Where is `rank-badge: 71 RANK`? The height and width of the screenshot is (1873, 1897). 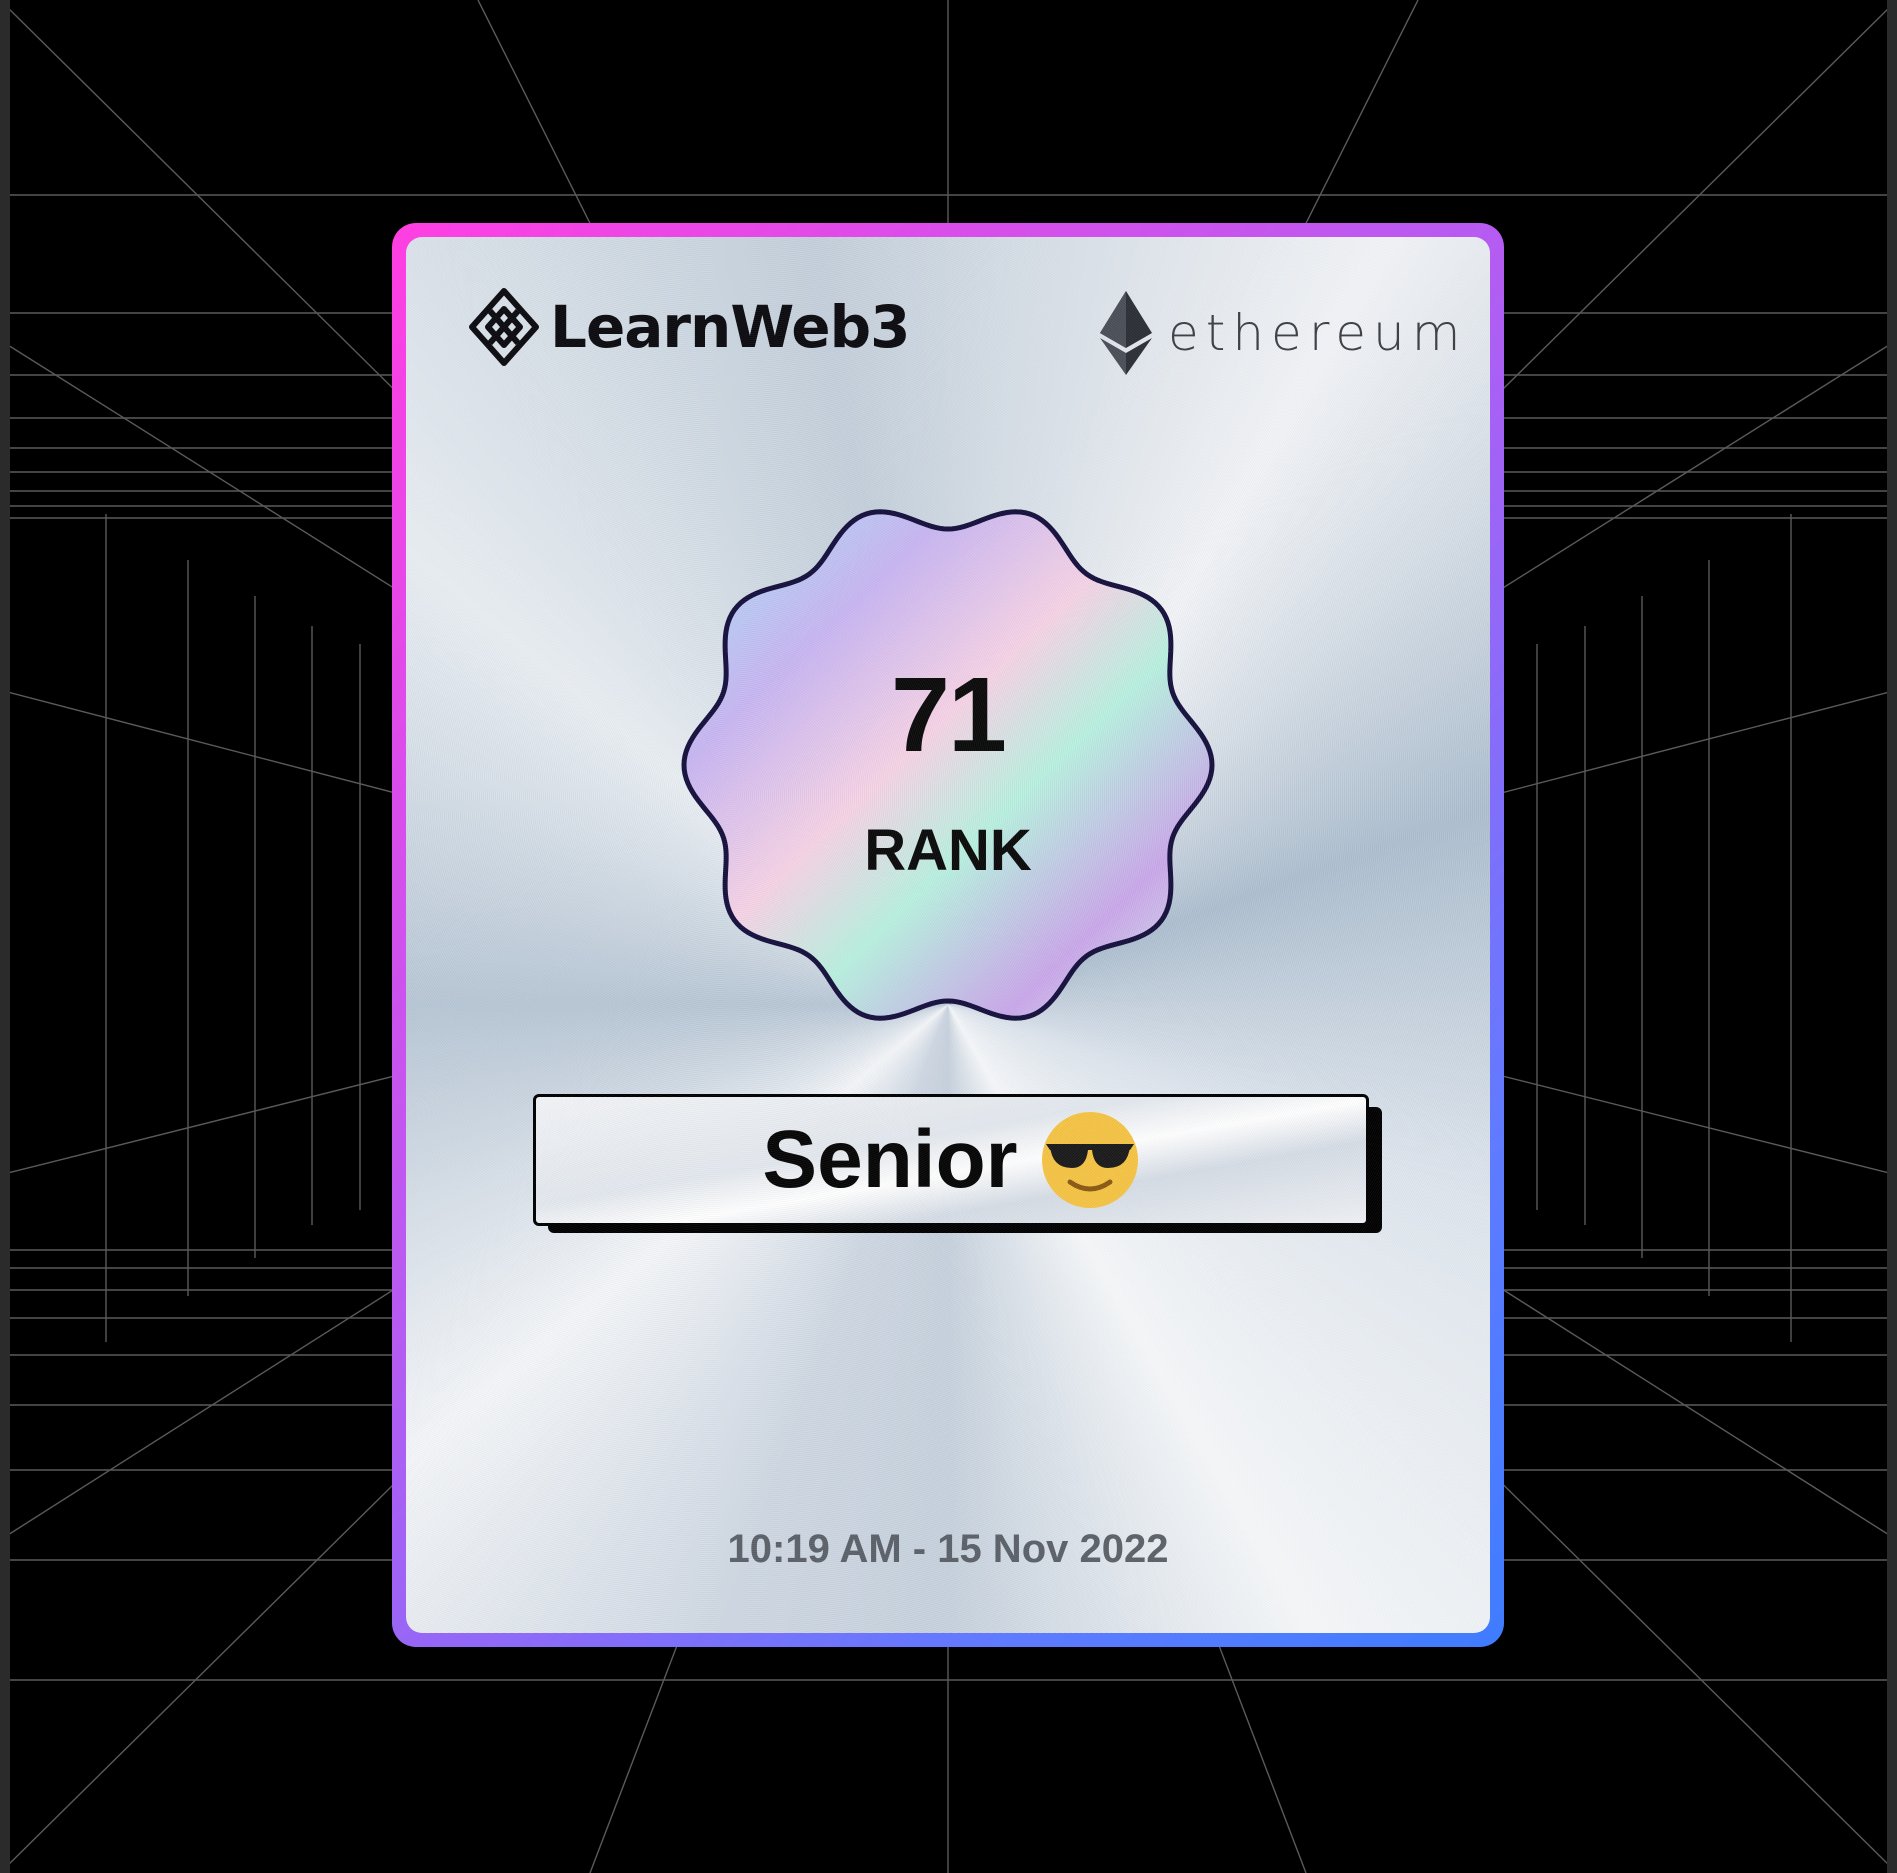
rank-badge: 71 RANK is located at coordinates (948, 765).